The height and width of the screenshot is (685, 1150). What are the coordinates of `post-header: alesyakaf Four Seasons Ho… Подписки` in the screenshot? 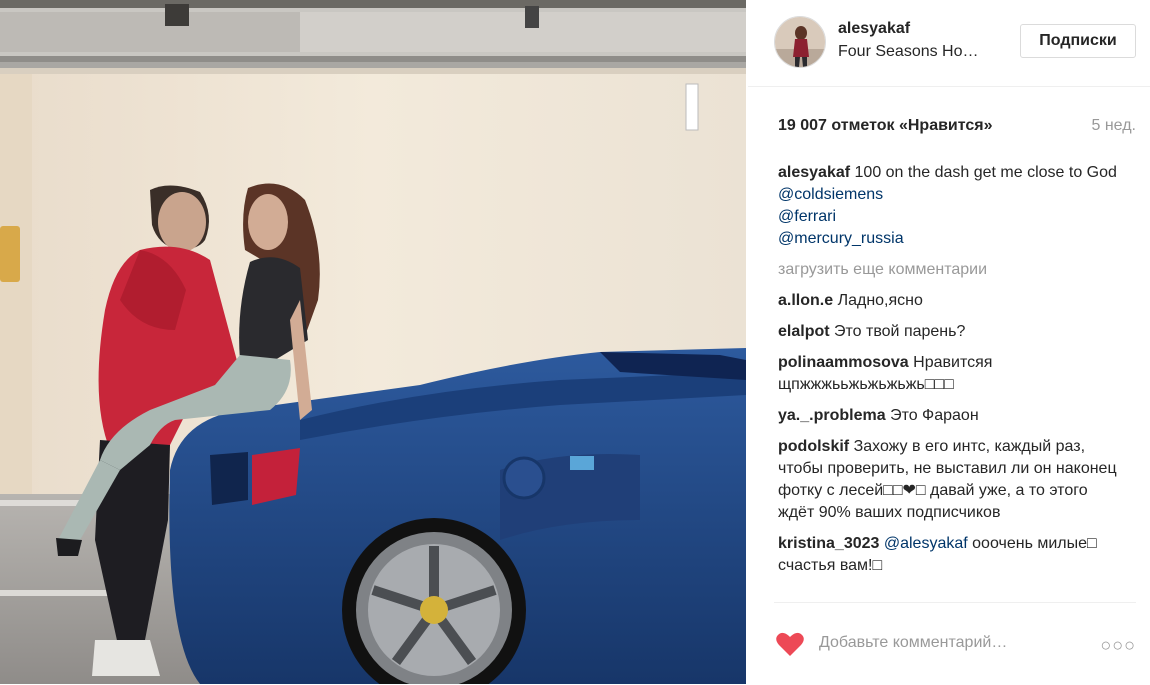 It's located at (949, 43).